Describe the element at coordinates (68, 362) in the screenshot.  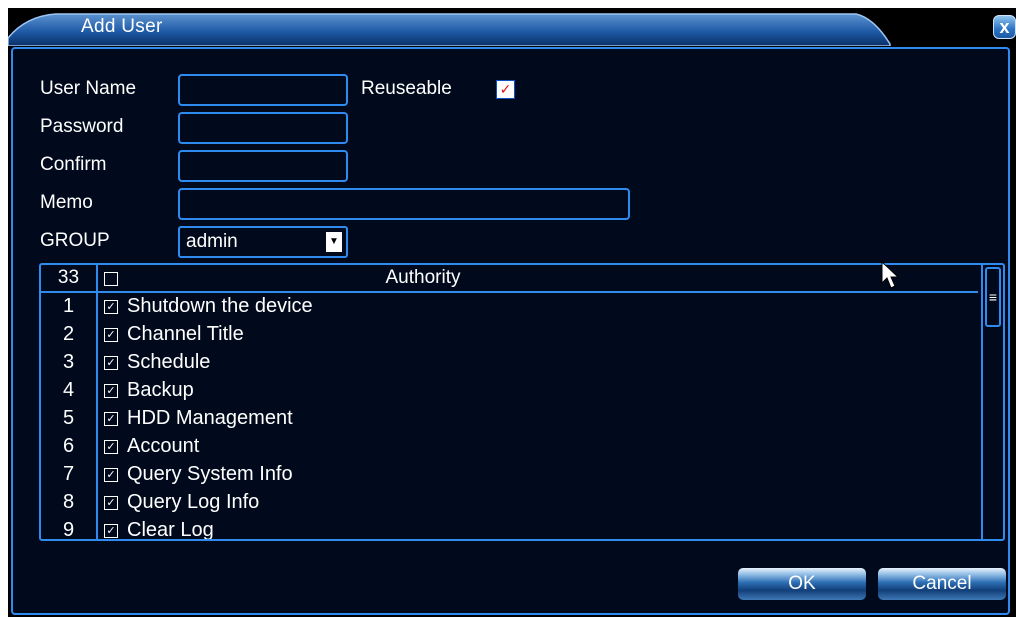
I see `row-number: 3` at that location.